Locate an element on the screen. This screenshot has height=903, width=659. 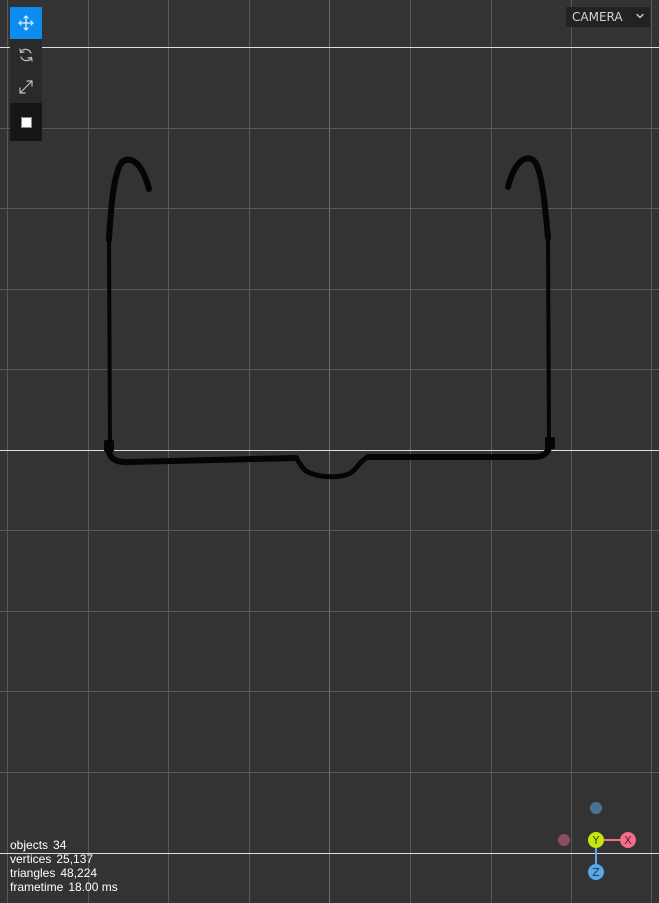
svg-text: X is located at coordinates (628, 840).